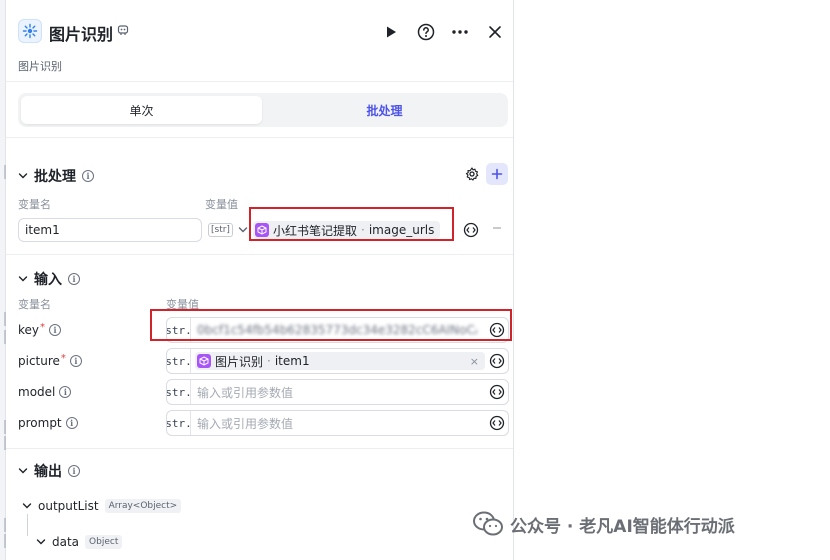  What do you see at coordinates (123, 31) in the screenshot?
I see `edit-title-icon` at bounding box center [123, 31].